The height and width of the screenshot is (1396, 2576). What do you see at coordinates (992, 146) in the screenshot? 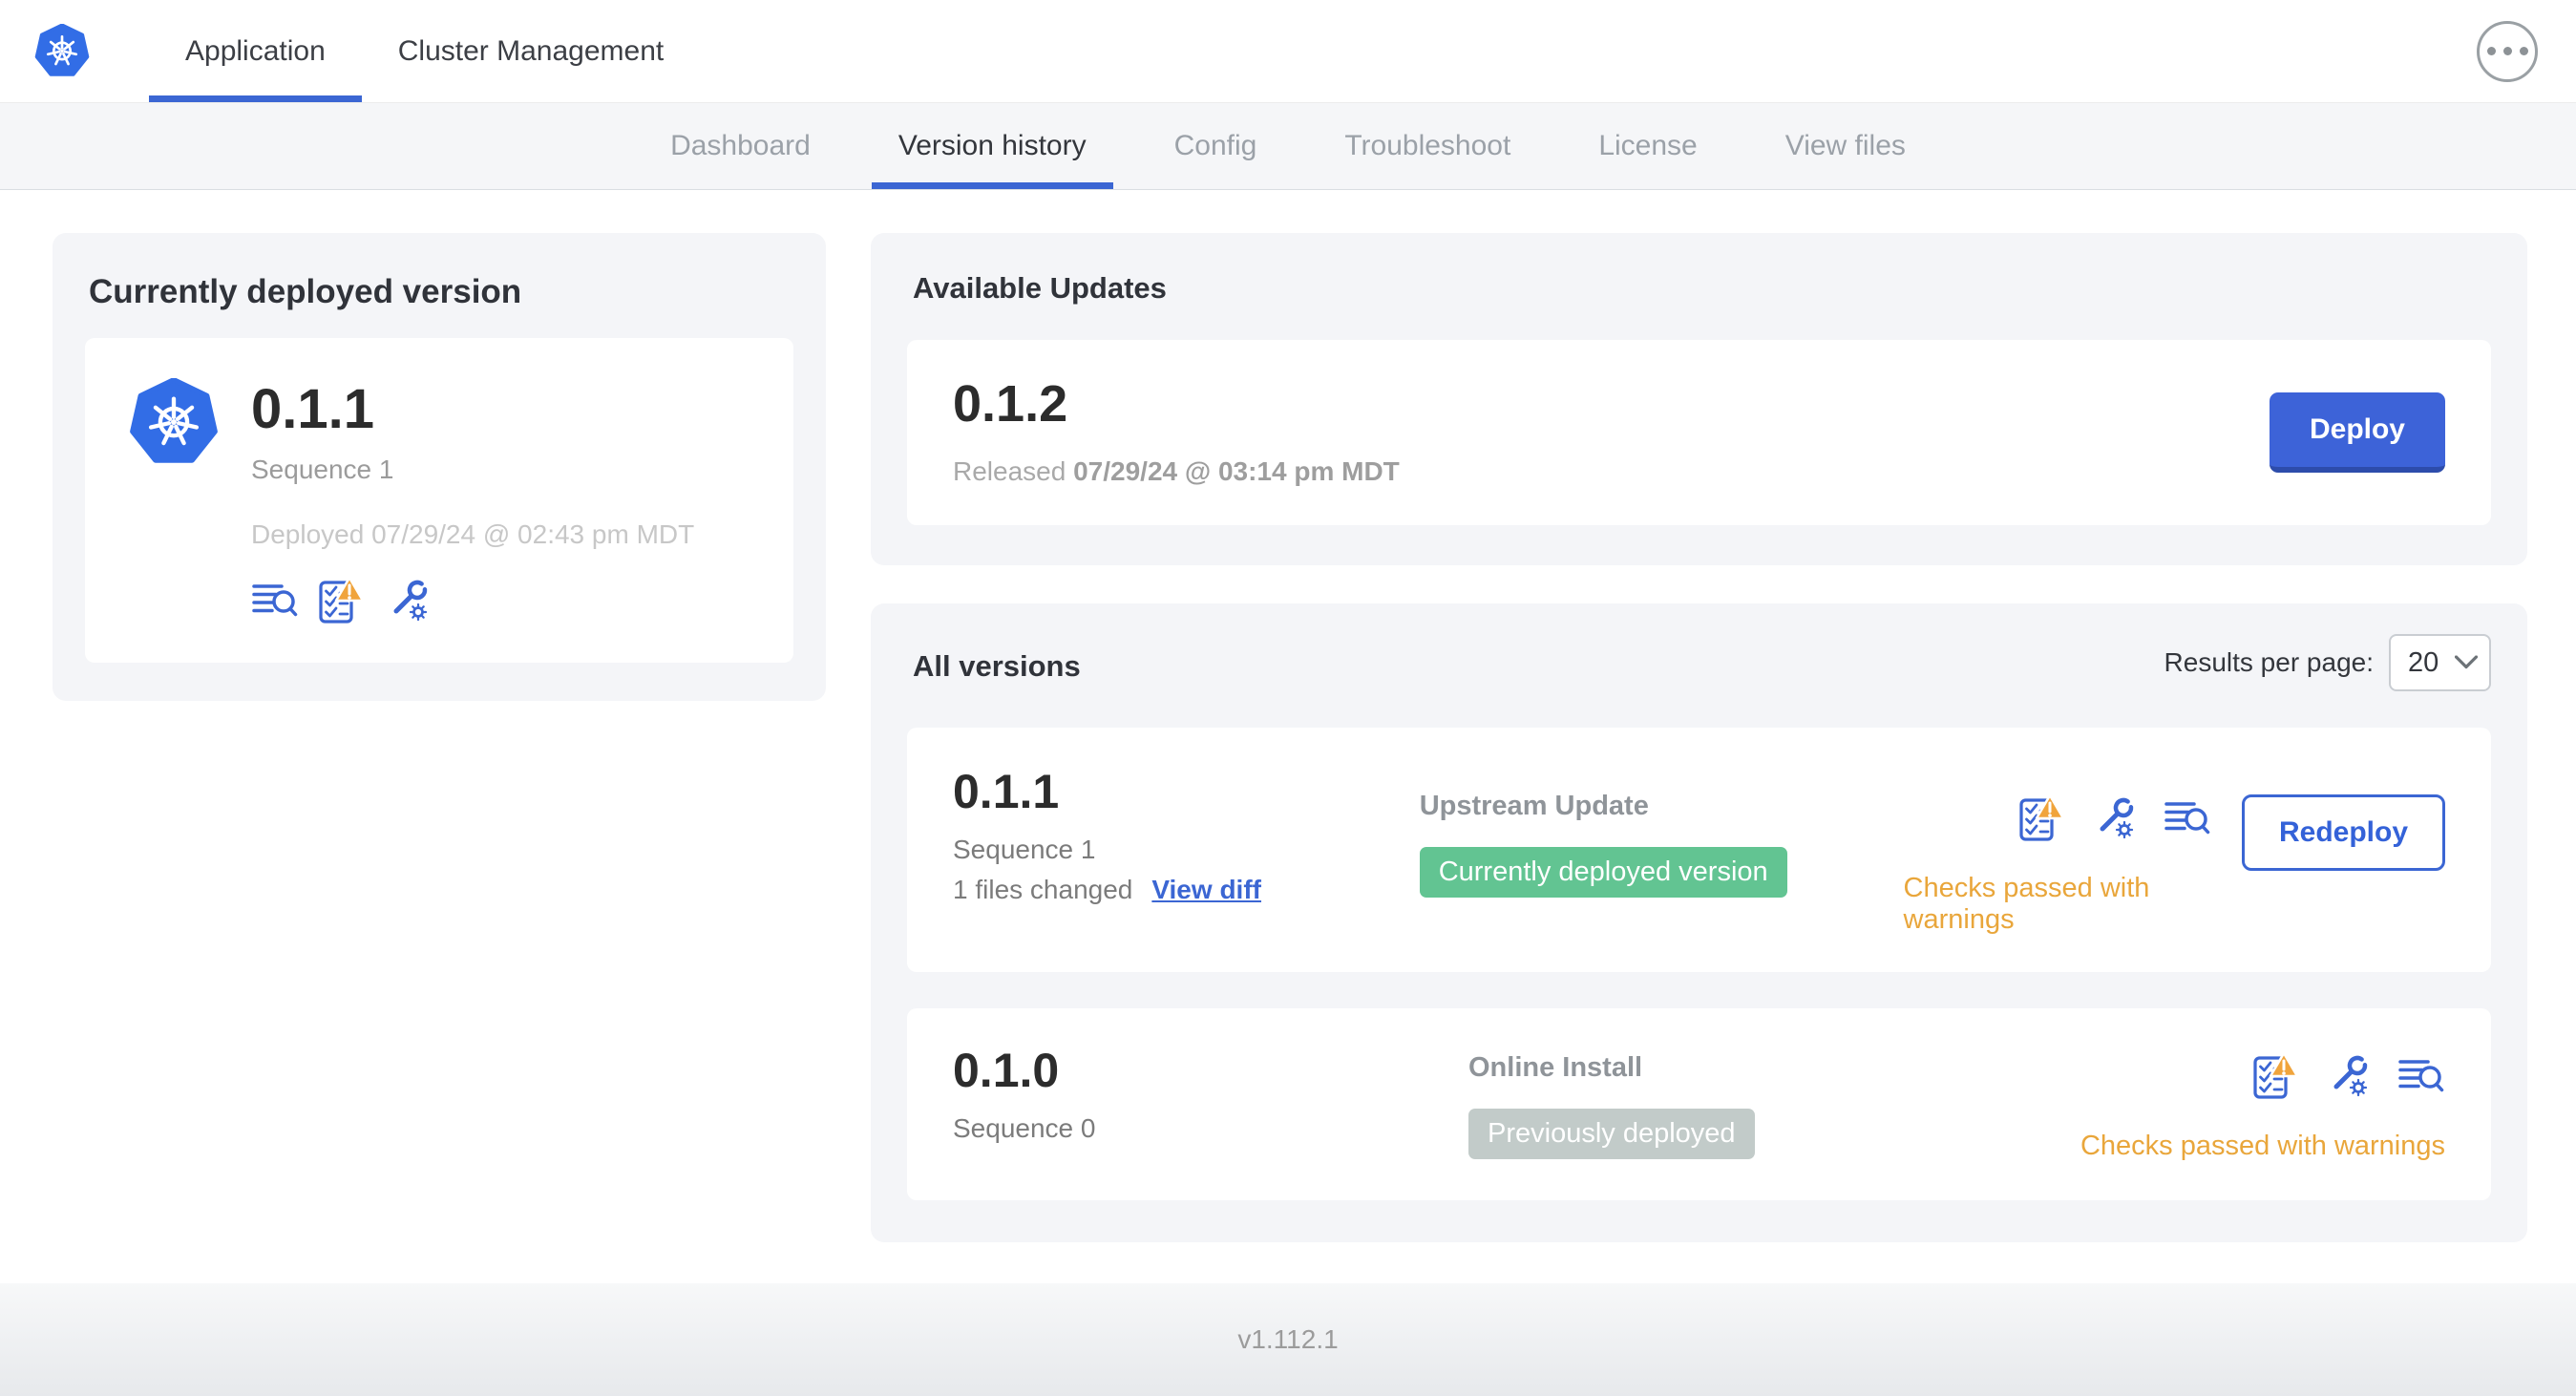
I see `tab-version-history: Version history` at bounding box center [992, 146].